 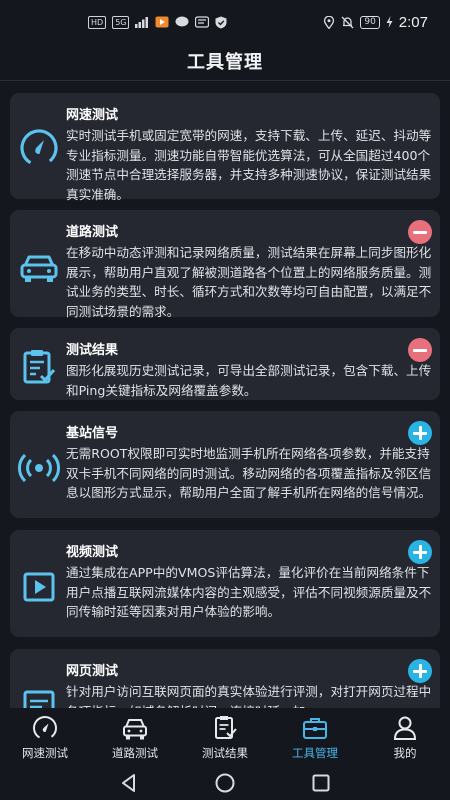 I want to click on chat-bubble-icon, so click(x=182, y=21).